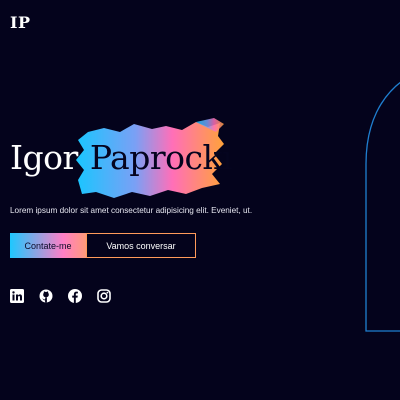 Image resolution: width=400 pixels, height=400 pixels. What do you see at coordinates (75, 296) in the screenshot?
I see `facebook-icon` at bounding box center [75, 296].